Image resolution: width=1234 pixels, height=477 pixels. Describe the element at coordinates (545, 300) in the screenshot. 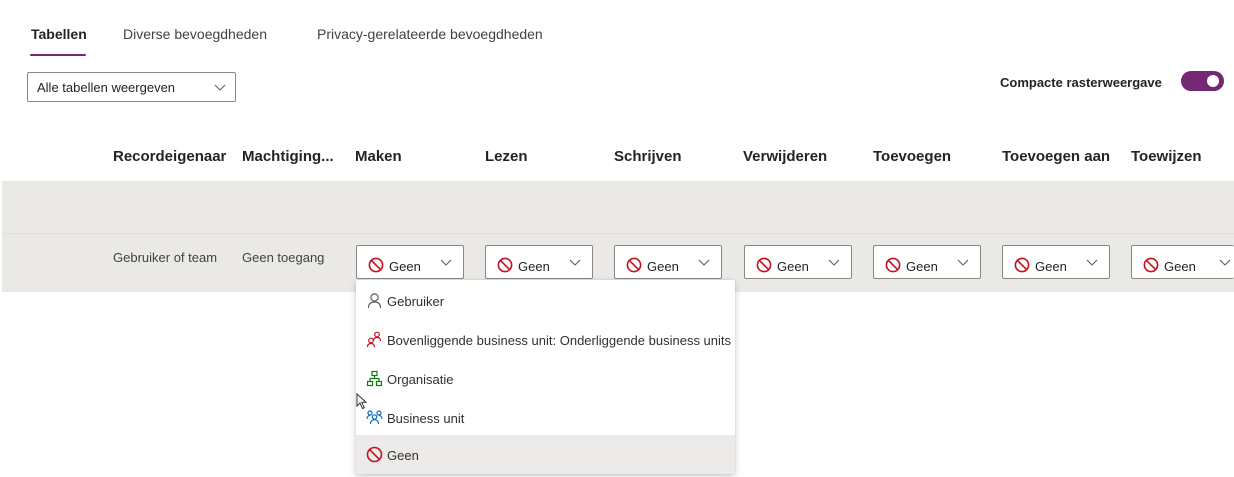

I see `menu-item-gebruiker: Gebruiker` at that location.